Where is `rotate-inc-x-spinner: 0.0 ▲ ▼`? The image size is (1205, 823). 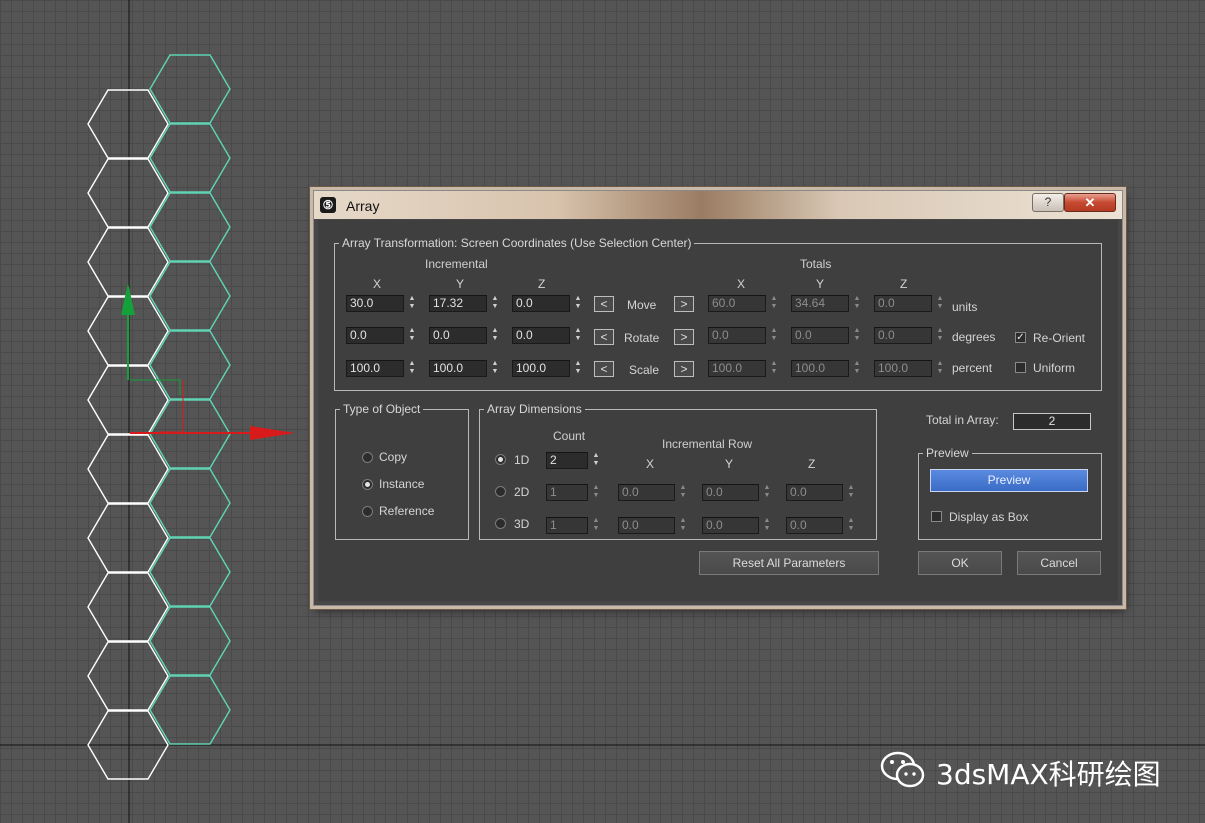
rotate-inc-x-spinner: 0.0 ▲ ▼ is located at coordinates (382, 335).